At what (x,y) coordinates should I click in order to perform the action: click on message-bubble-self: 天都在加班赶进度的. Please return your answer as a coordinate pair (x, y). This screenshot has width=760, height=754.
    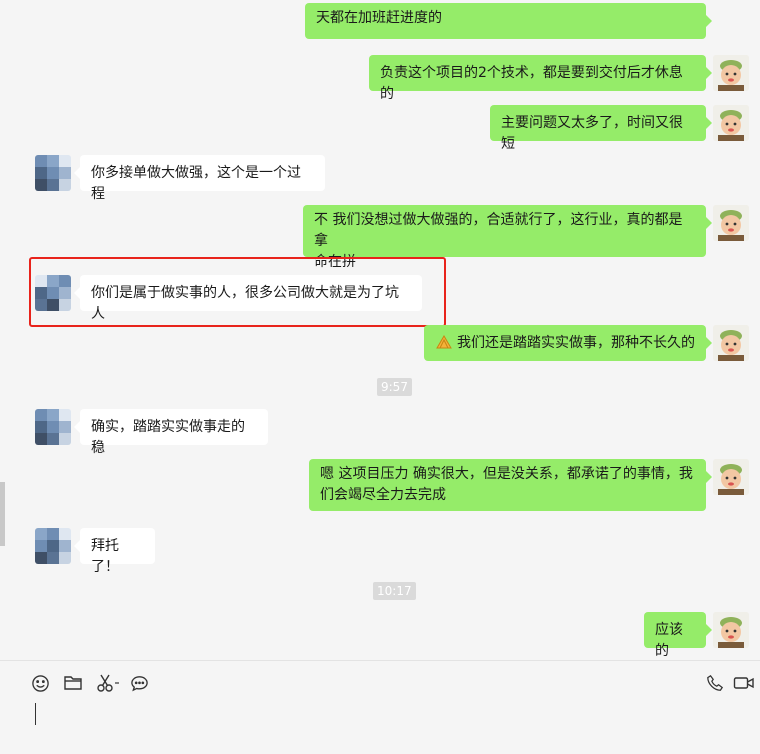
    Looking at the image, I should click on (508, 21).